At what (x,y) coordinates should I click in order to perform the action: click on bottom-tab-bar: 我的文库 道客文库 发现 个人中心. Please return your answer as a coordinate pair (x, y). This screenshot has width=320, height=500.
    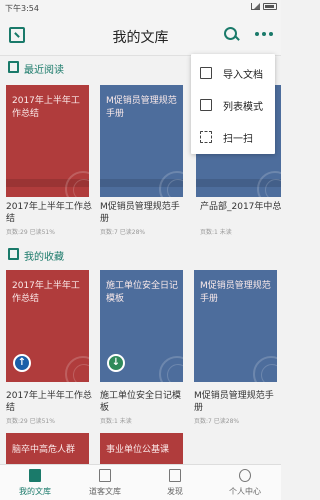
    Looking at the image, I should click on (140, 482).